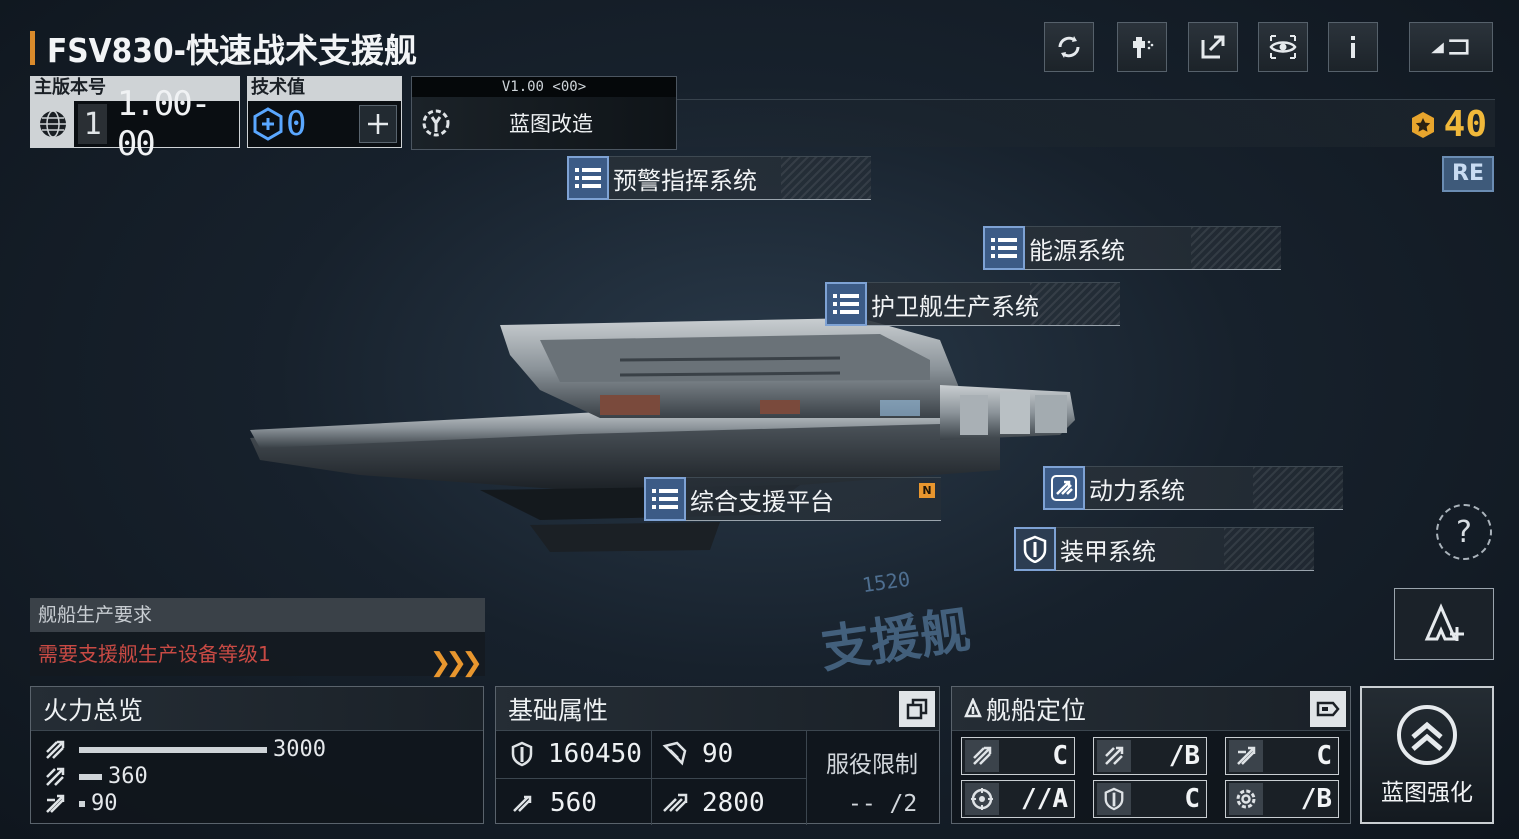  I want to click on paint-button, so click(1142, 47).